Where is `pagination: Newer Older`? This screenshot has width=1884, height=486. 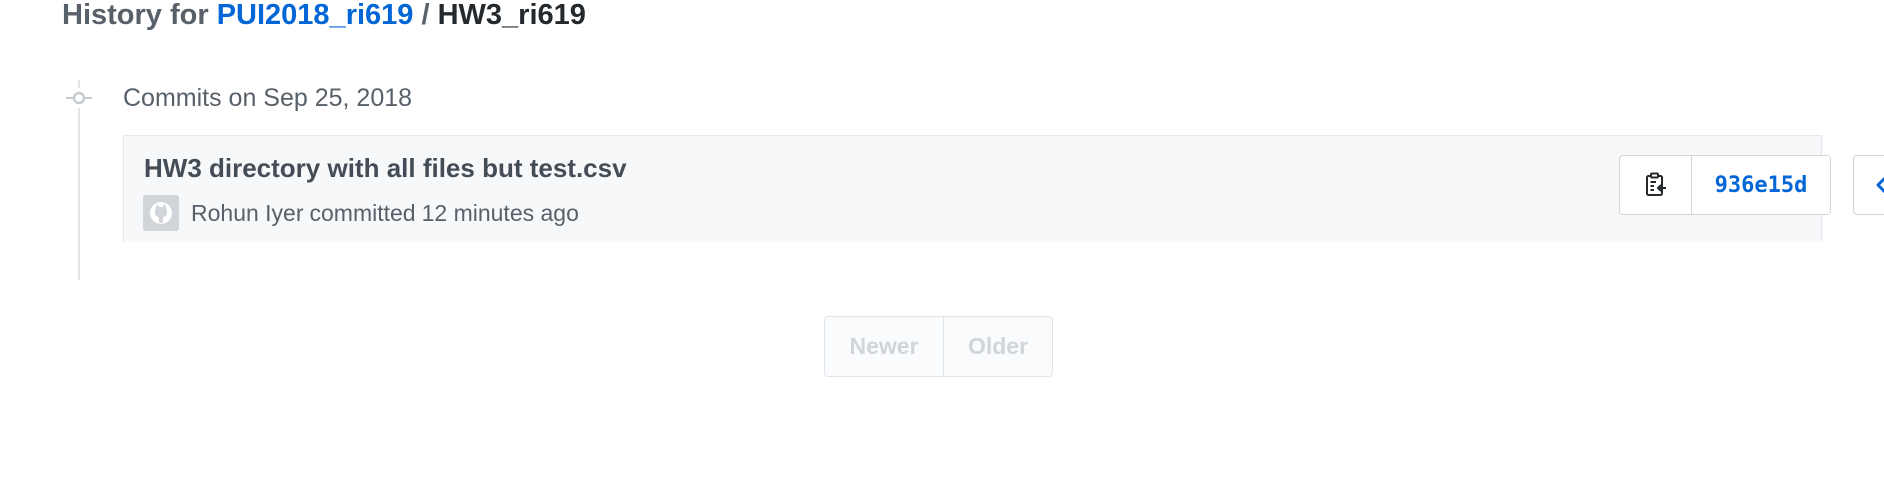
pagination: Newer Older is located at coordinates (938, 346).